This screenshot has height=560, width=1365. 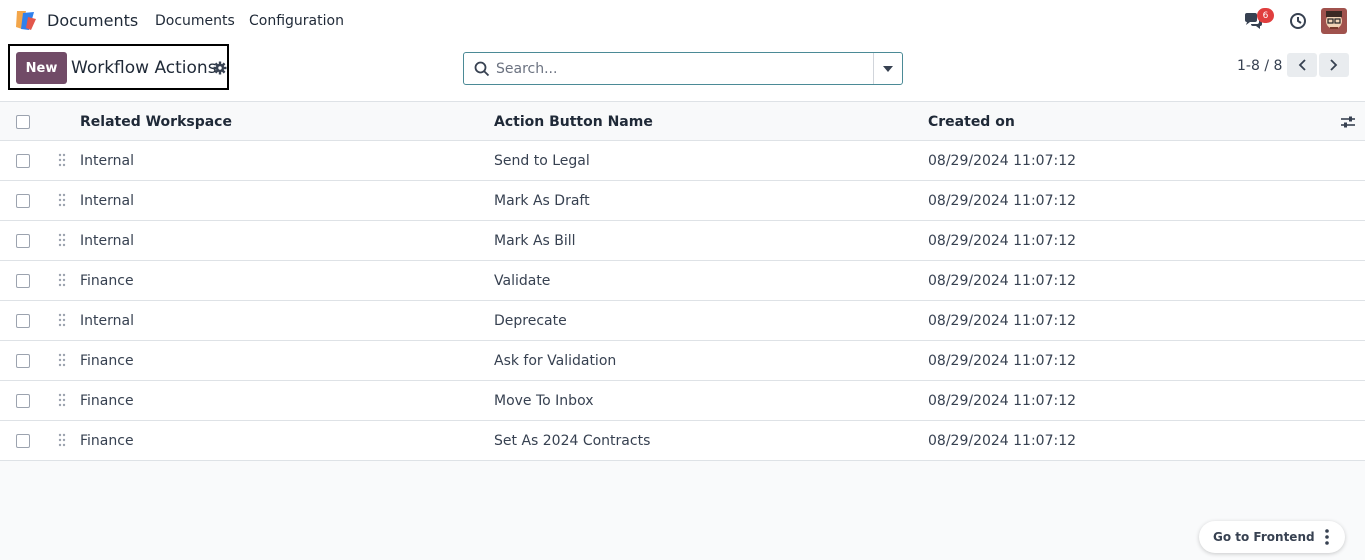 What do you see at coordinates (971, 122) in the screenshot?
I see `column-header-created-on: Created on` at bounding box center [971, 122].